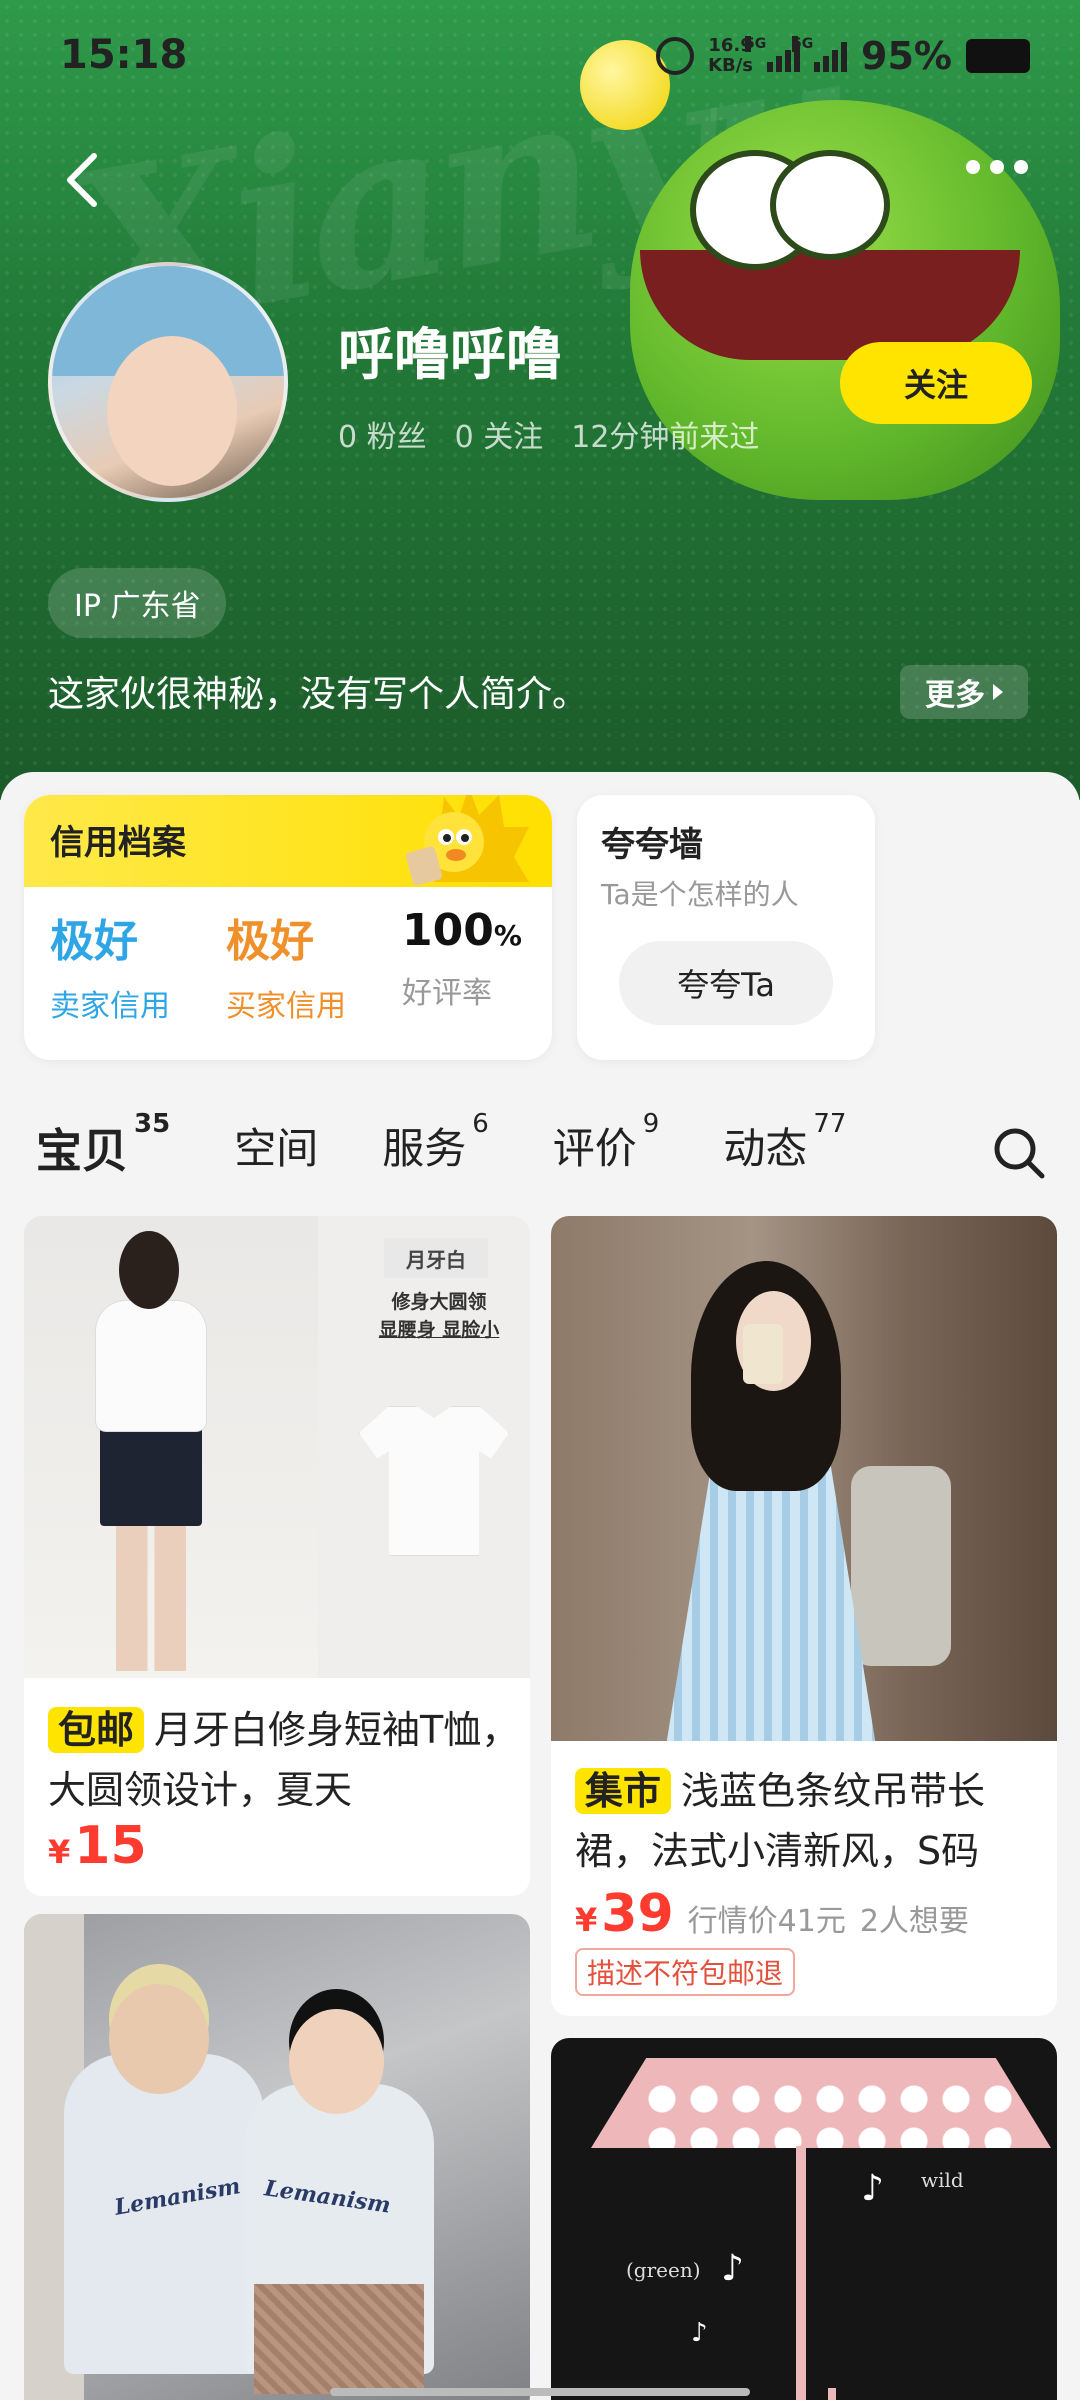  What do you see at coordinates (467, 840) in the screenshot?
I see `credit-mascot-icon` at bounding box center [467, 840].